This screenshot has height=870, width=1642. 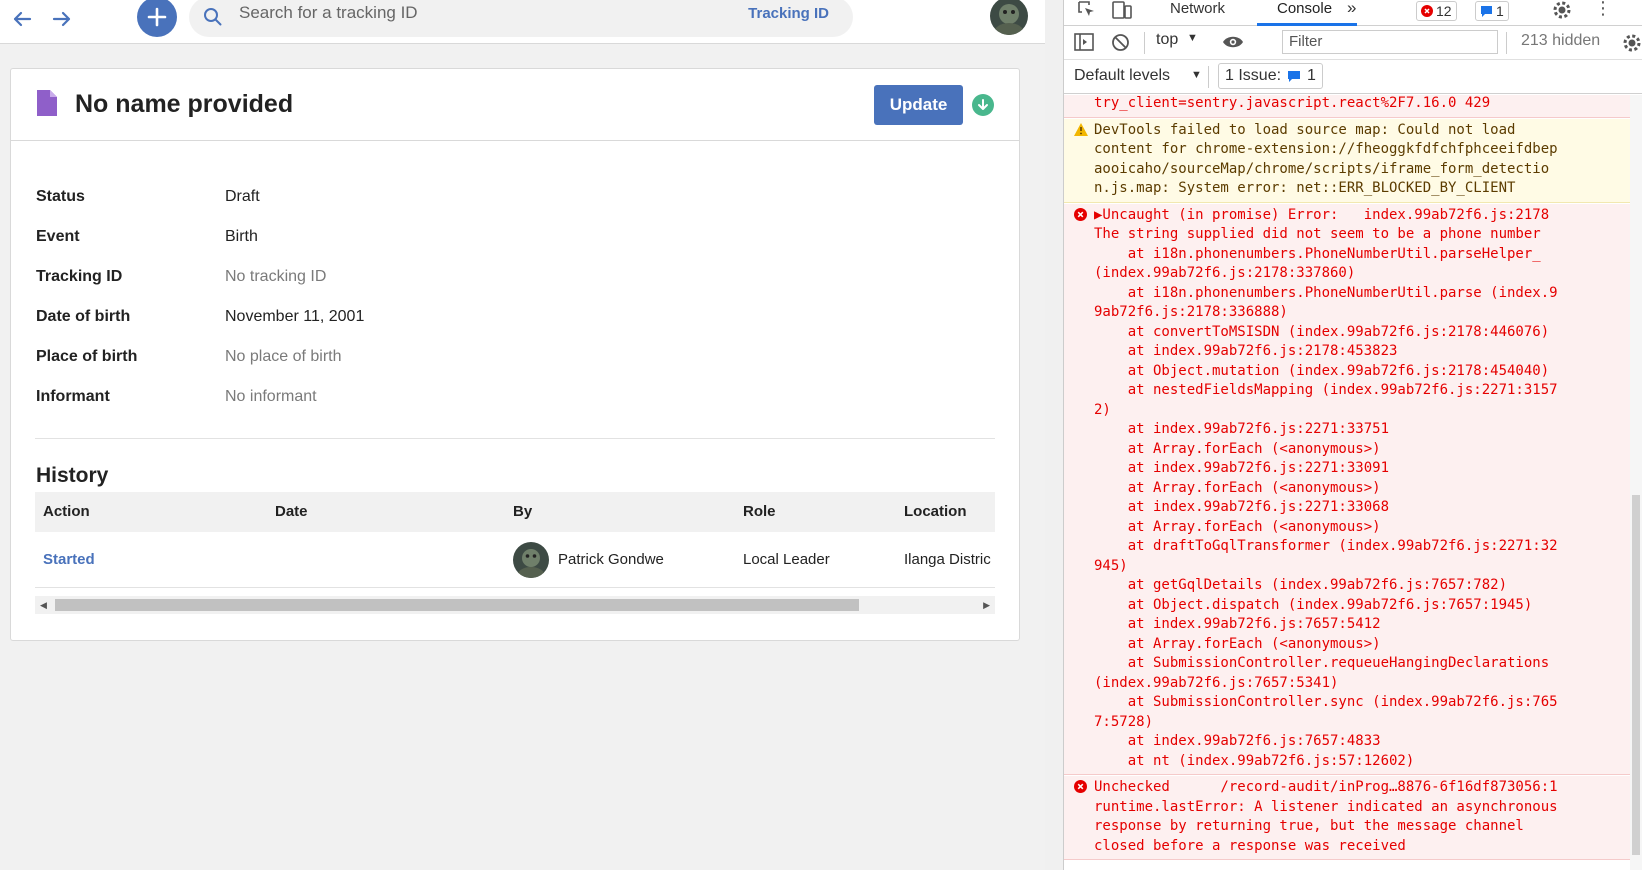 What do you see at coordinates (1122, 76) in the screenshot?
I see `log-levels-dropdown: Default levels` at bounding box center [1122, 76].